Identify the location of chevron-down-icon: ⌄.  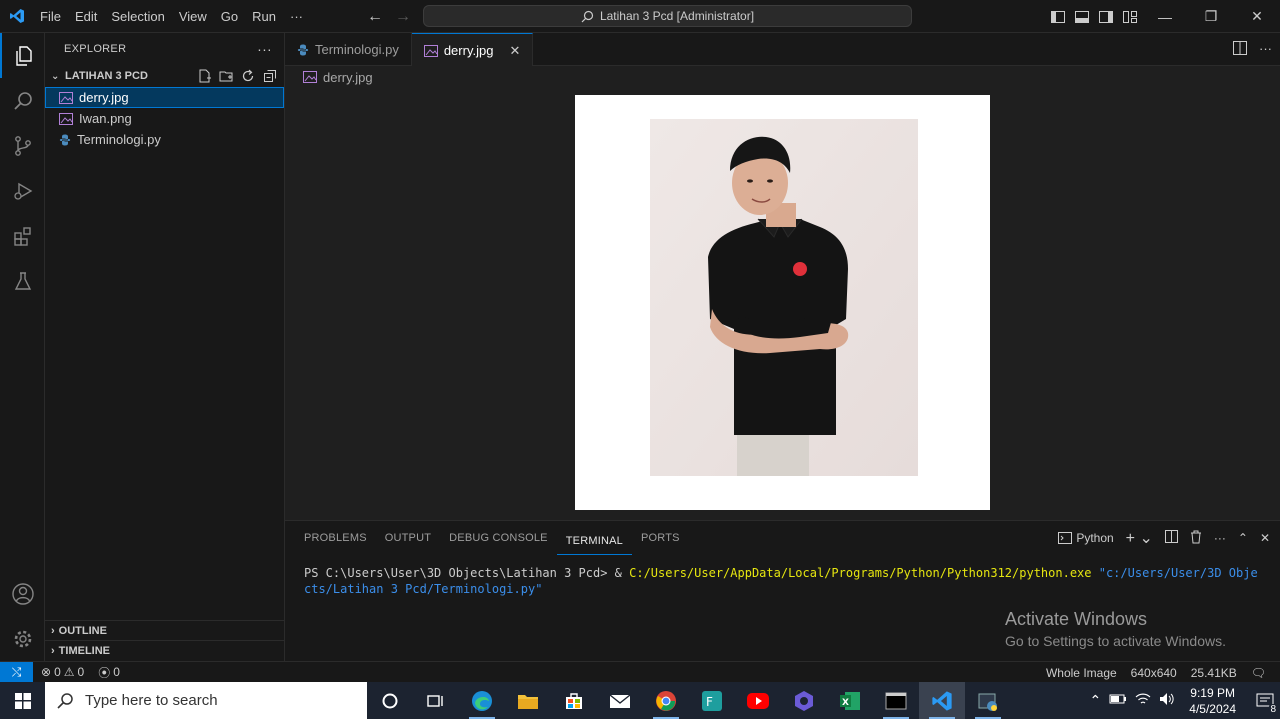
(55, 76).